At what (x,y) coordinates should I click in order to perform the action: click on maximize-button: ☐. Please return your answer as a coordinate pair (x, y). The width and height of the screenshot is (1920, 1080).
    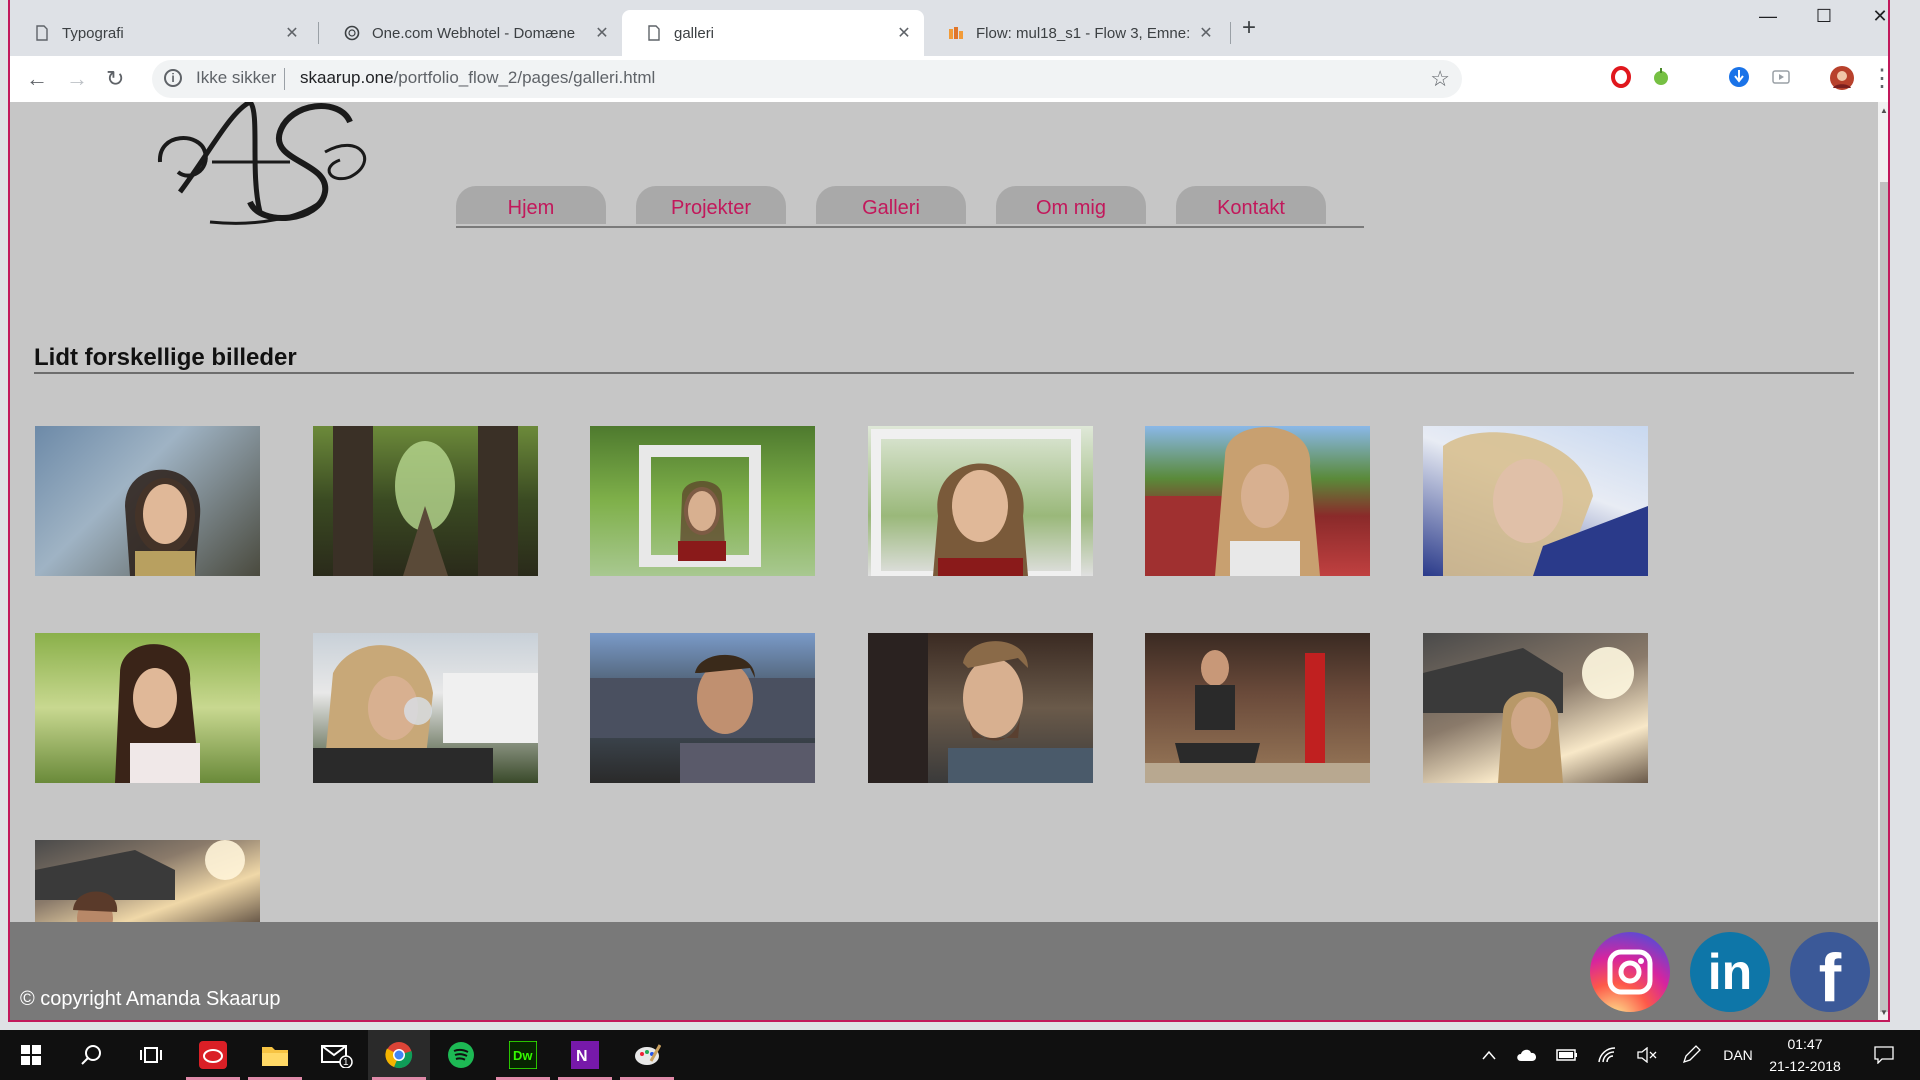
    Looking at the image, I should click on (1824, 16).